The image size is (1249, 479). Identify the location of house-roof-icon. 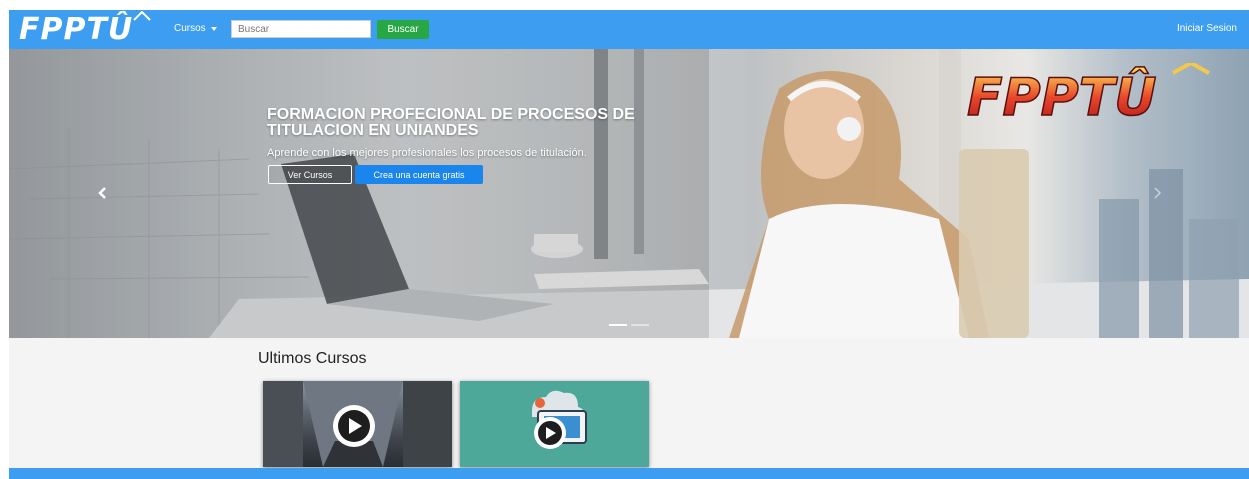
(142, 16).